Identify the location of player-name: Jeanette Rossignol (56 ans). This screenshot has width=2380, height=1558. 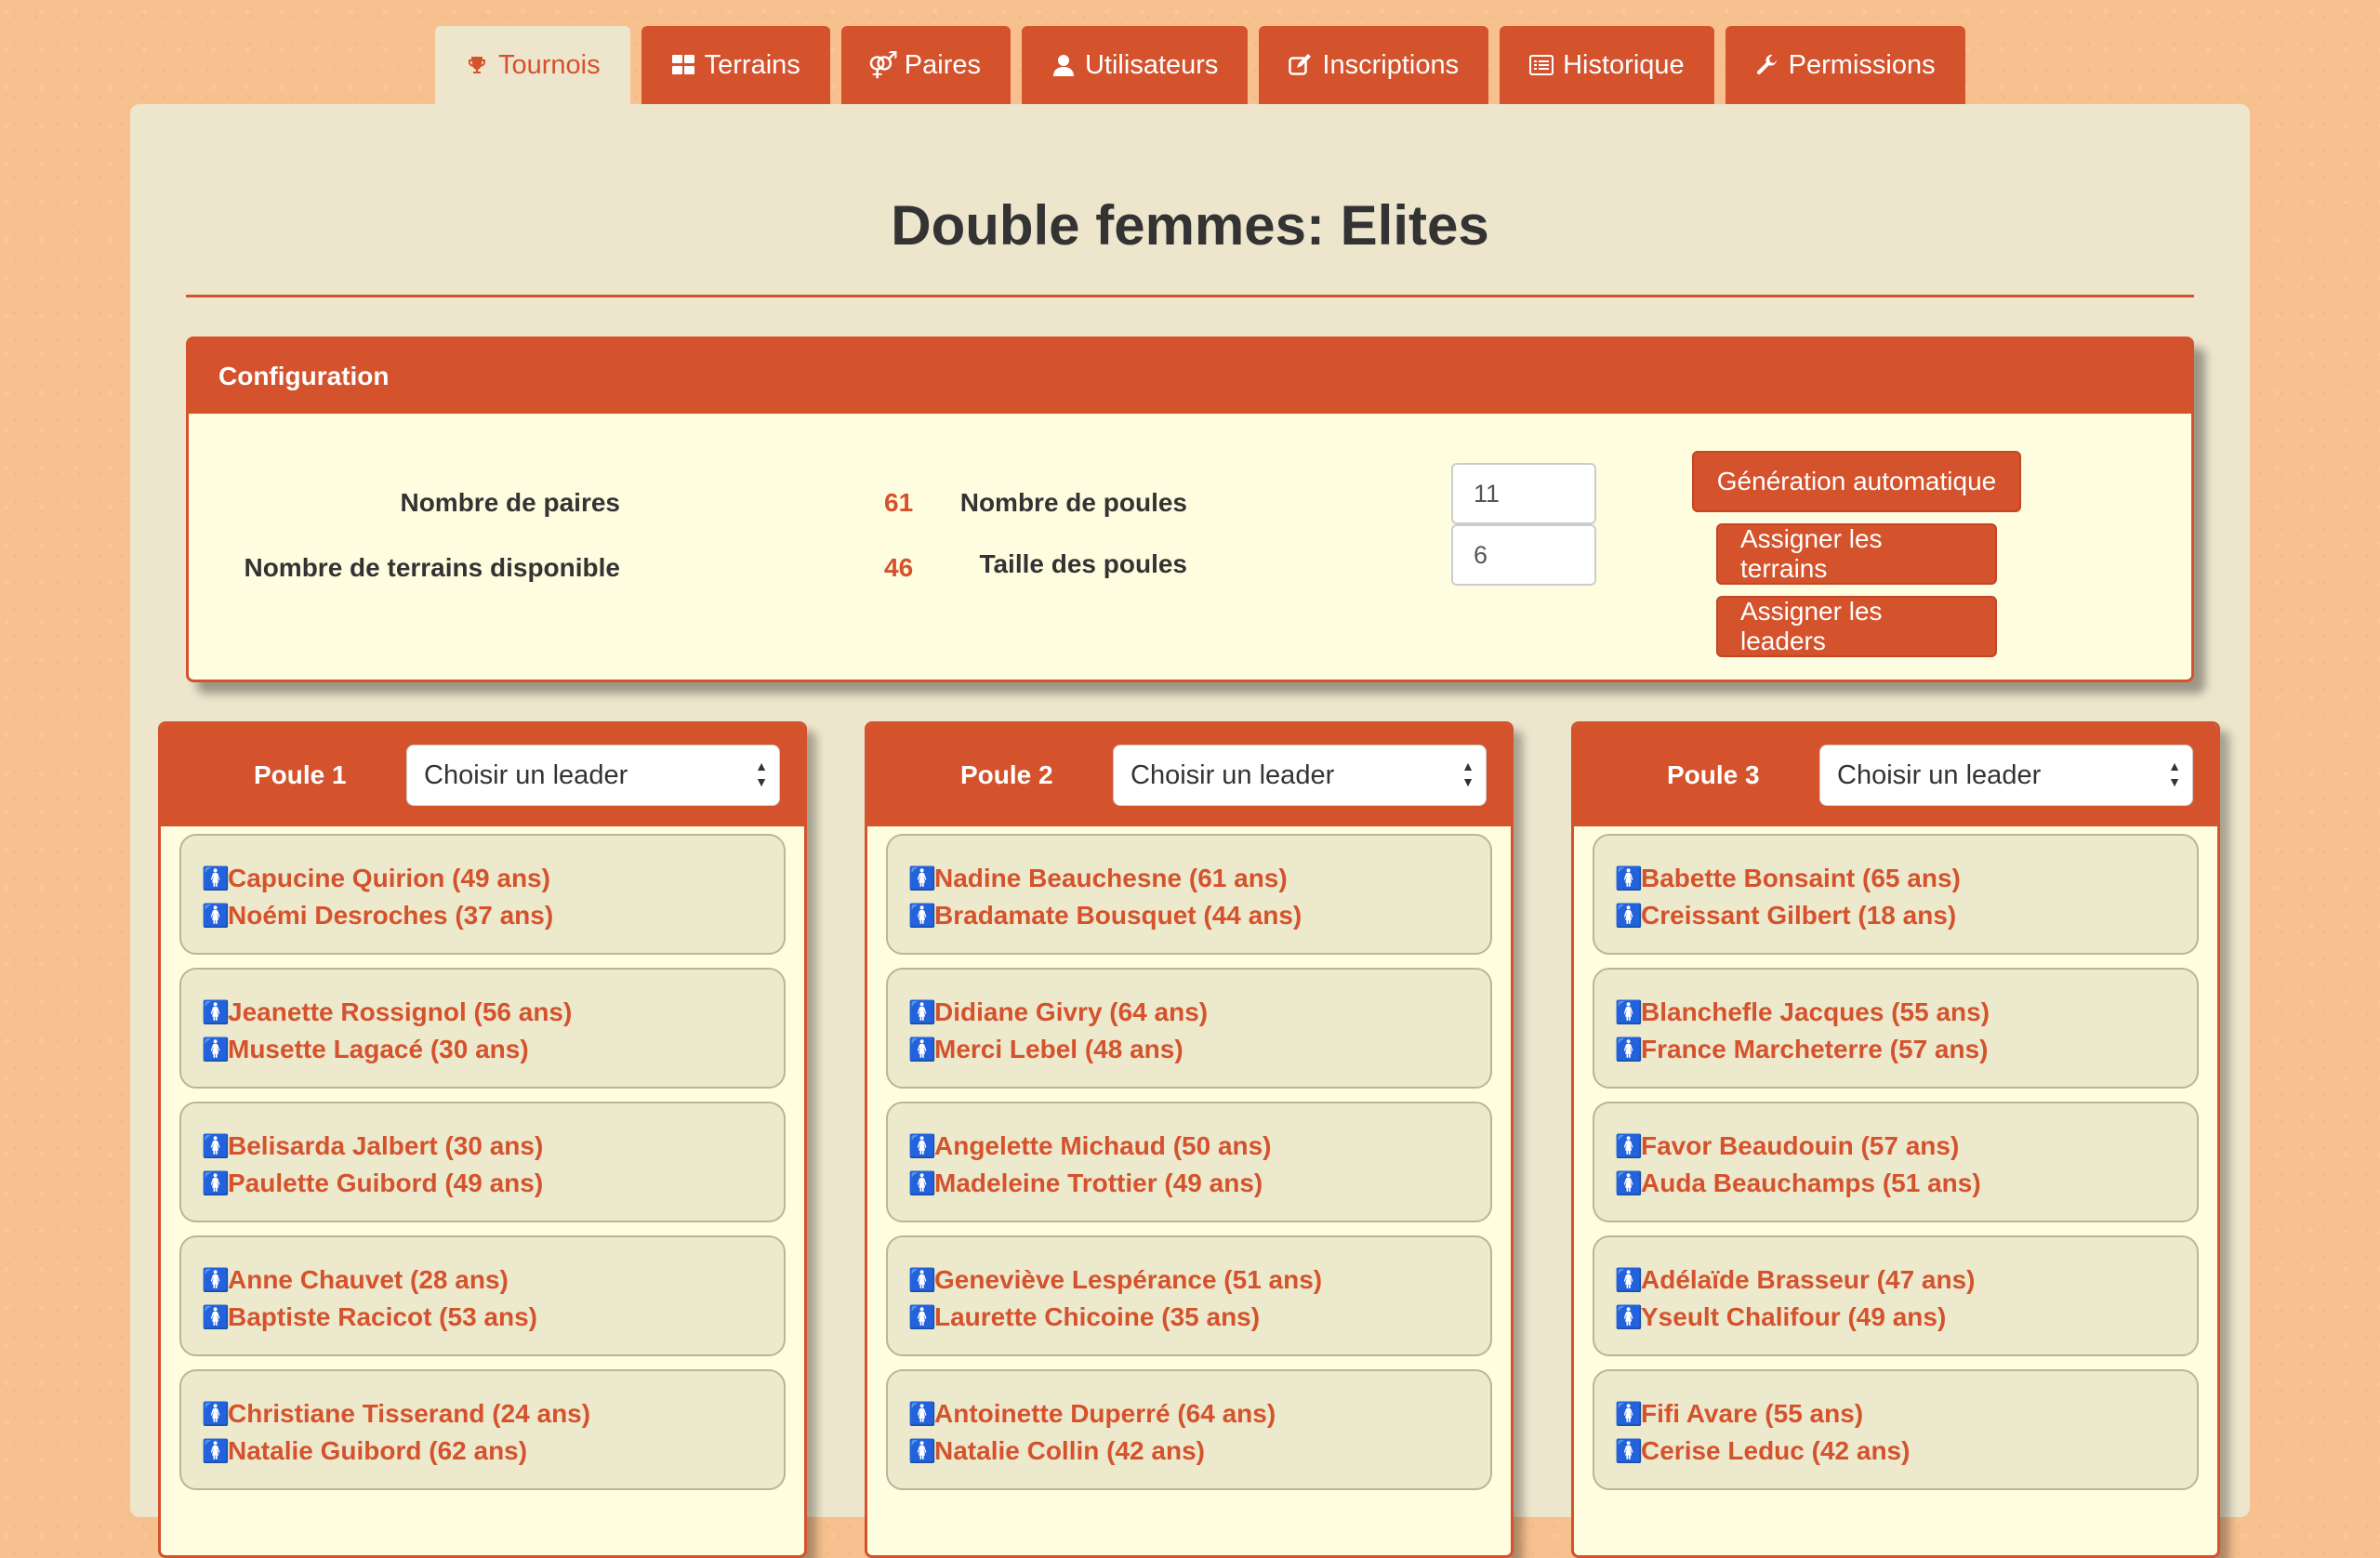
(400, 1012).